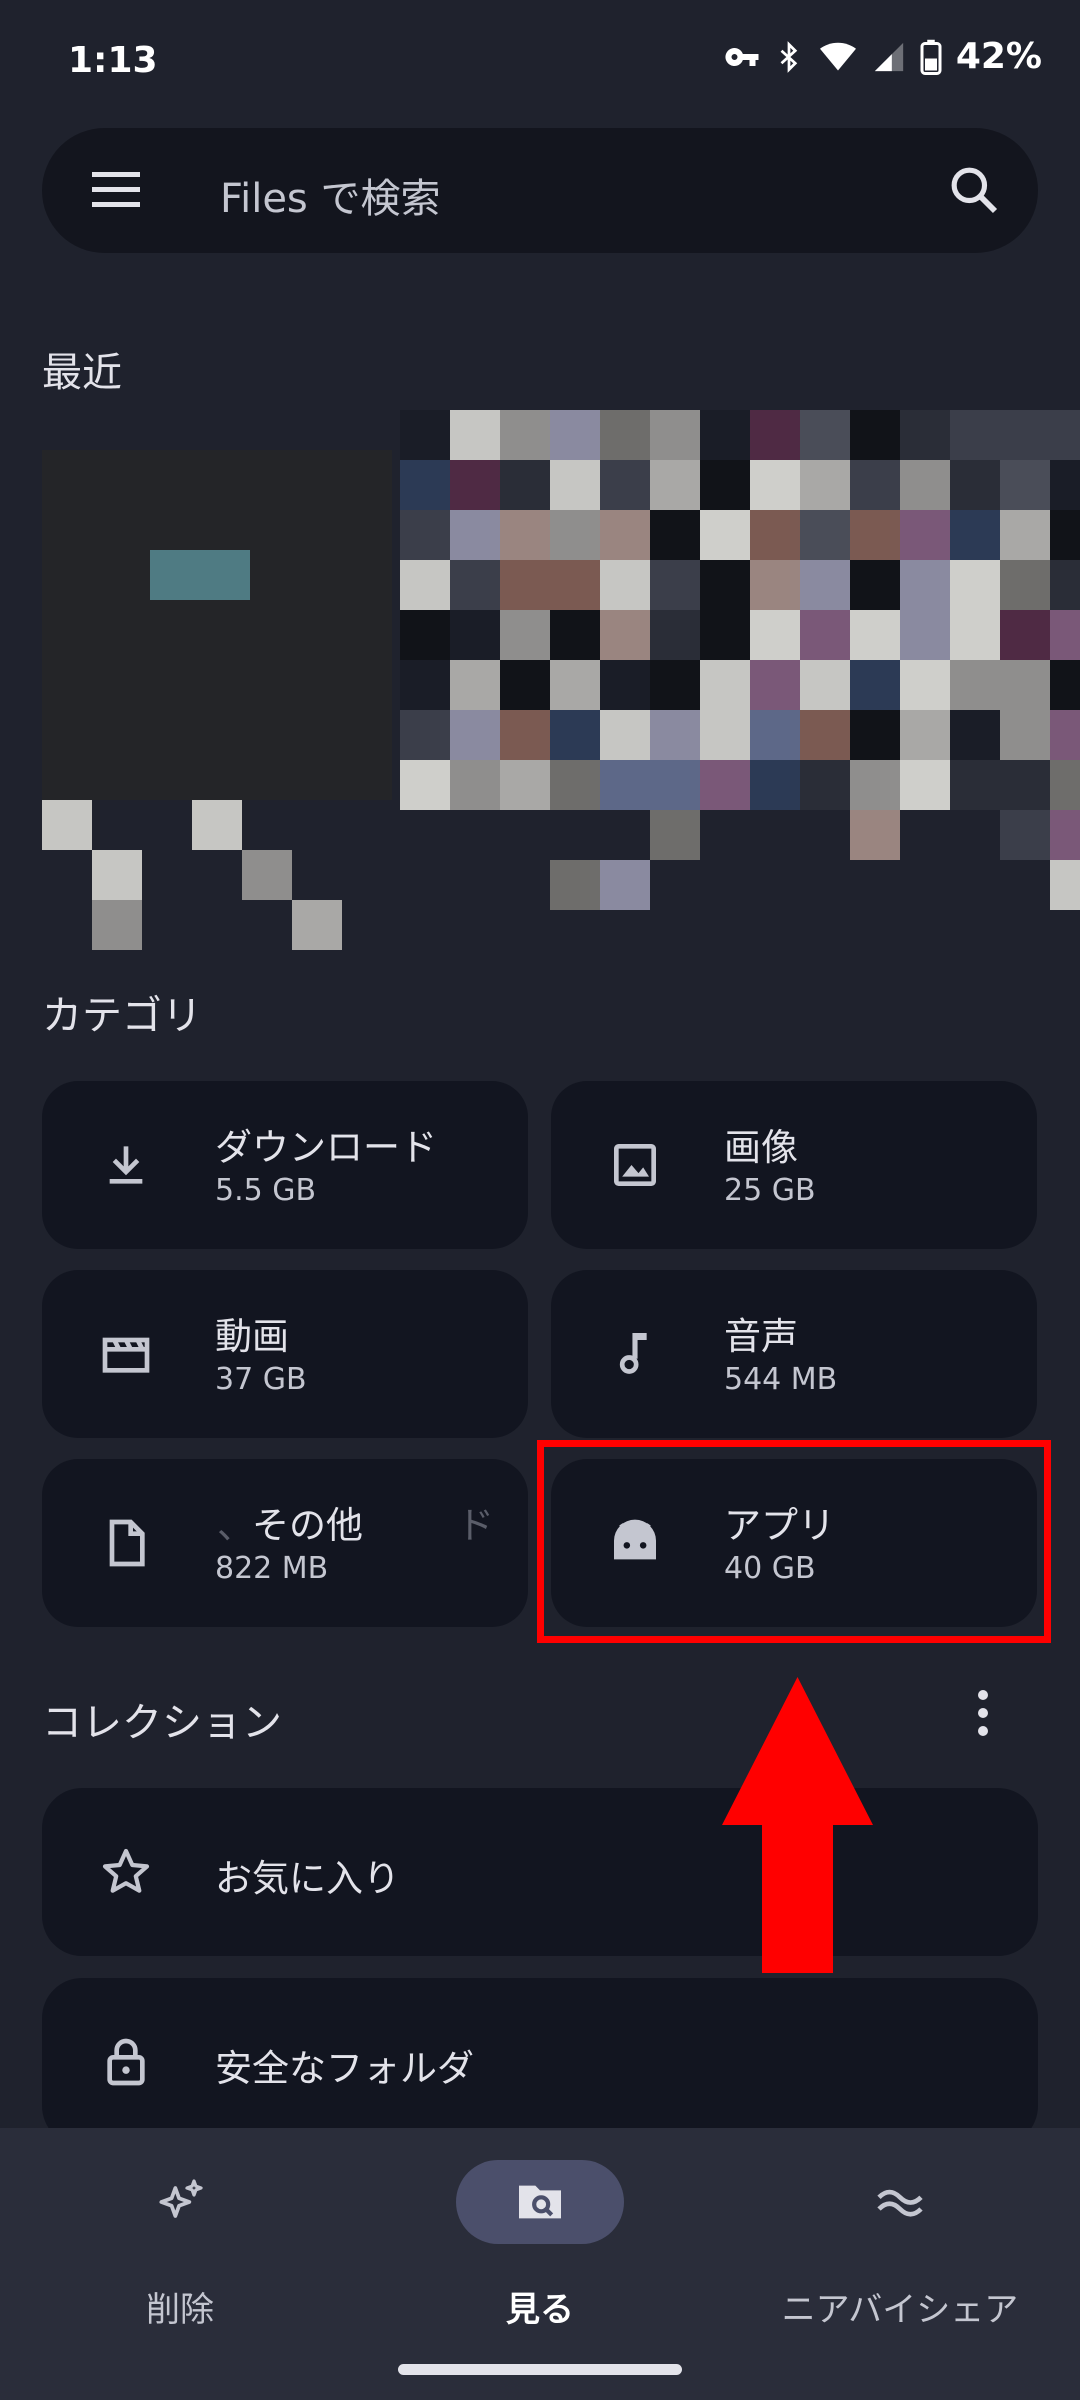  I want to click on thumbnail-detail, so click(200, 575).